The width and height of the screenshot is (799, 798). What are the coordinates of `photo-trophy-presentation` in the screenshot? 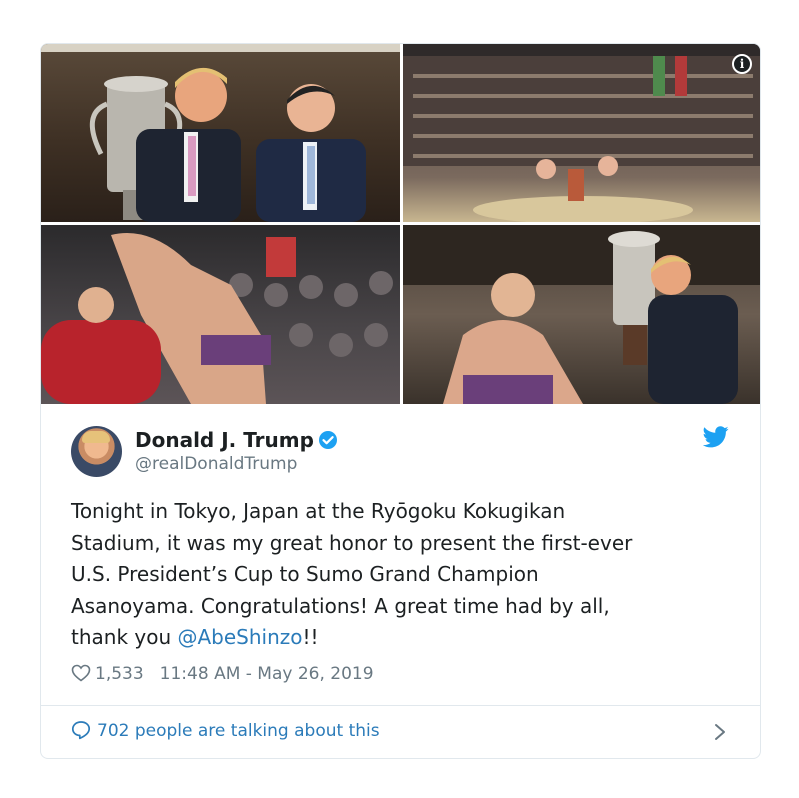 It's located at (581, 314).